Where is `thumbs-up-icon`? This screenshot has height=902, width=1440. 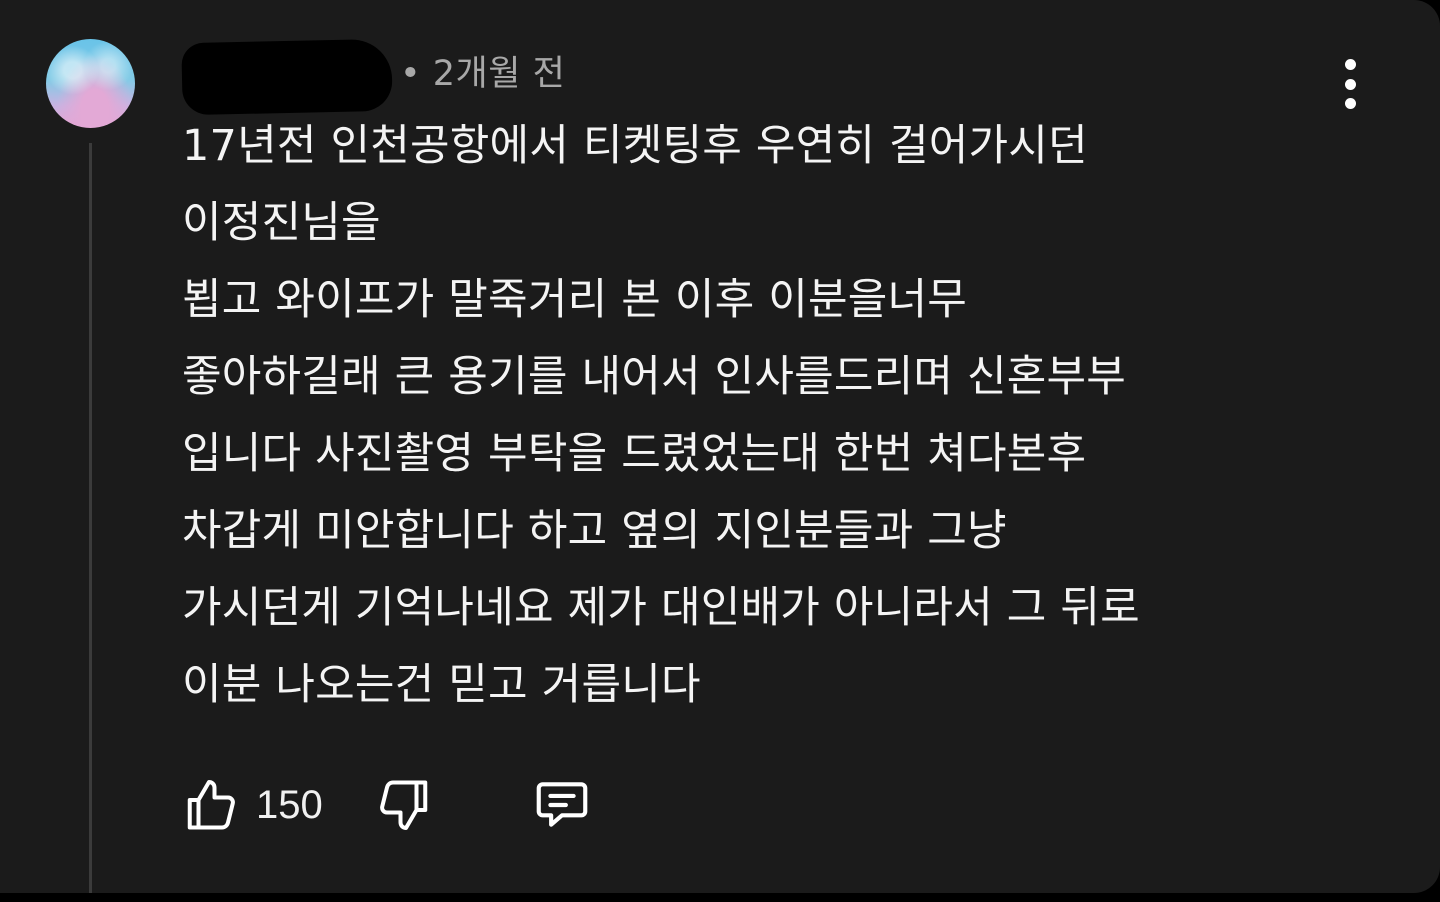 thumbs-up-icon is located at coordinates (211, 805).